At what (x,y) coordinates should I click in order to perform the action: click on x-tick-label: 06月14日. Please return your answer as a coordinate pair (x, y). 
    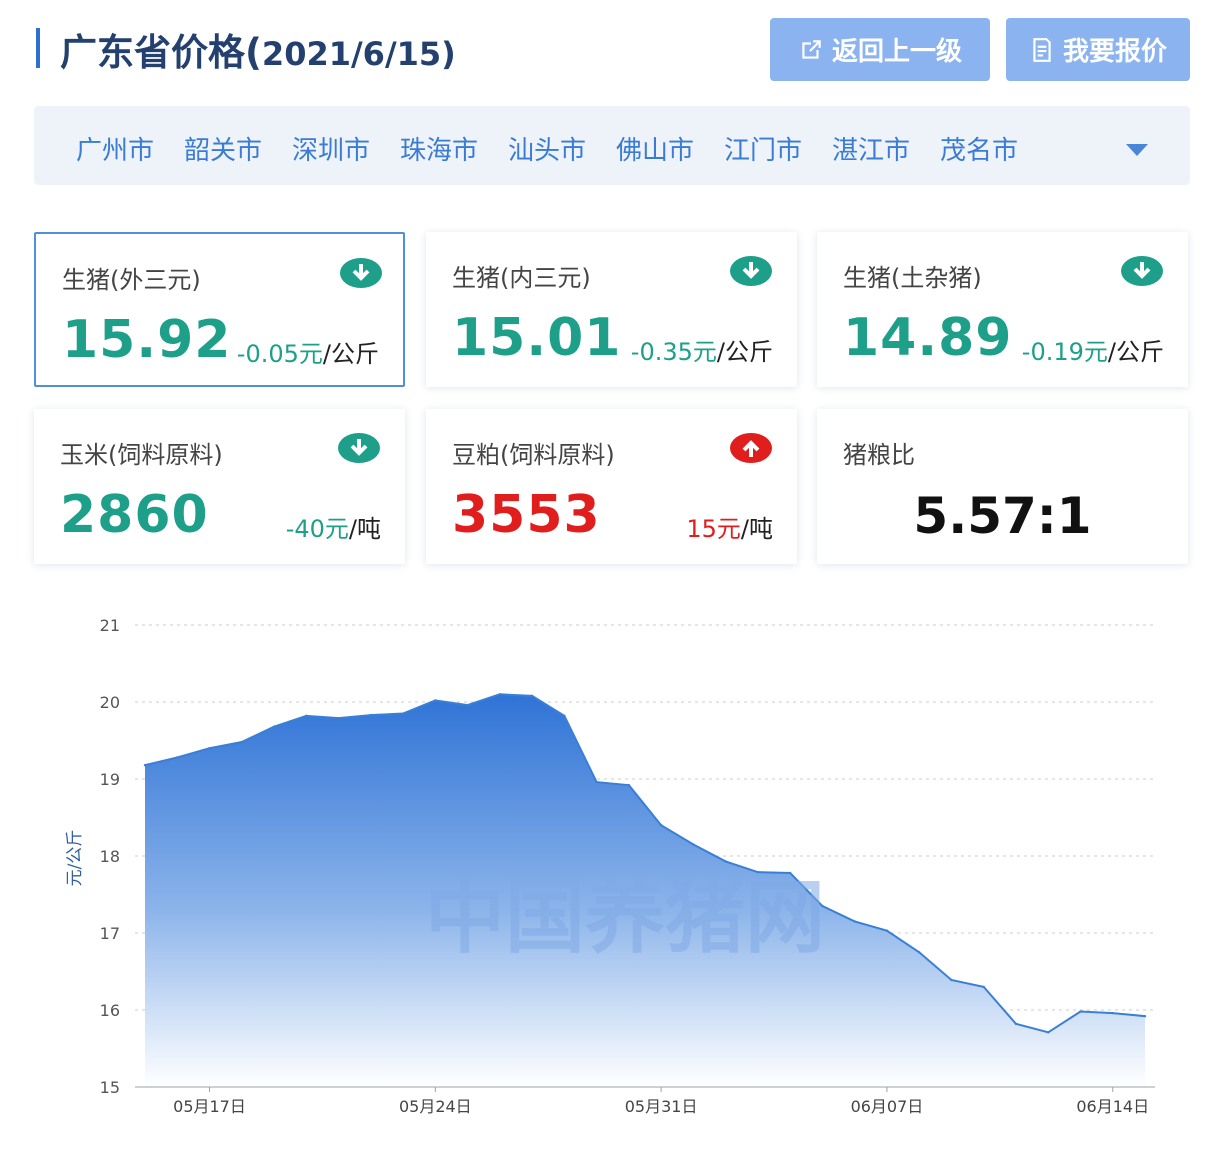
    Looking at the image, I should click on (1112, 1106).